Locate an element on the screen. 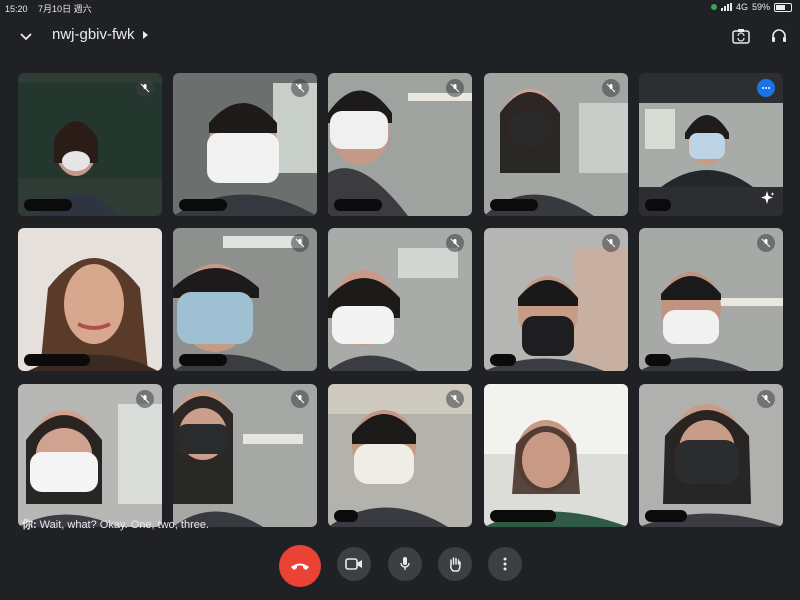  chevron-down-icon is located at coordinates (26, 36).